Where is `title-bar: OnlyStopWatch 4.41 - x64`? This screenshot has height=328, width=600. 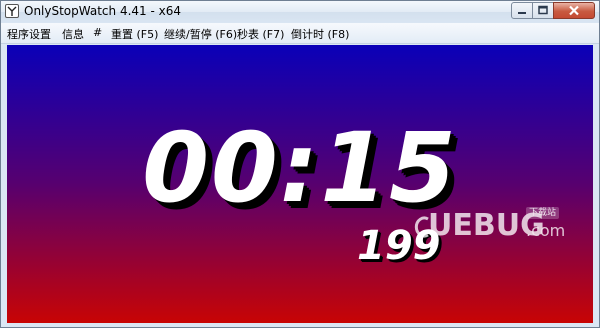
title-bar: OnlyStopWatch 4.41 - x64 is located at coordinates (300, 12).